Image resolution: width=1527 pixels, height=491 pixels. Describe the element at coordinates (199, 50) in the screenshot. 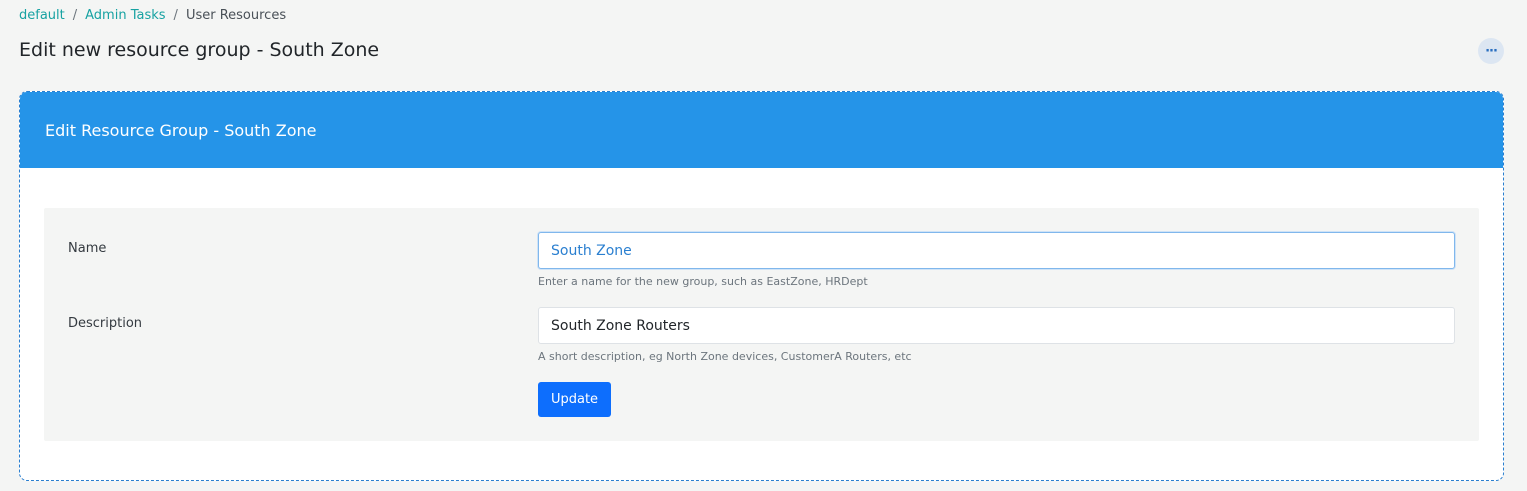

I see `page-title: Edit new resource group - South Zone` at that location.